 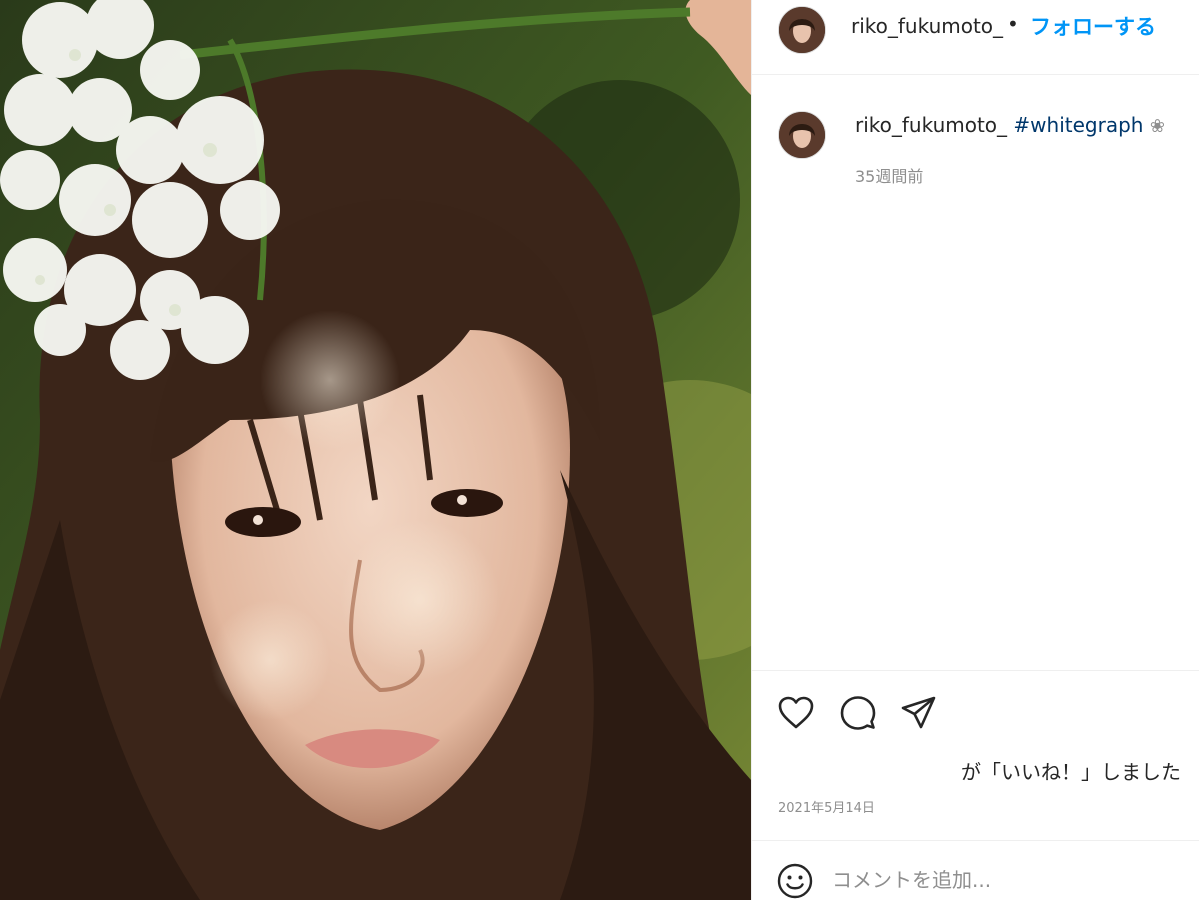 I want to click on comment-button, so click(x=858, y=713).